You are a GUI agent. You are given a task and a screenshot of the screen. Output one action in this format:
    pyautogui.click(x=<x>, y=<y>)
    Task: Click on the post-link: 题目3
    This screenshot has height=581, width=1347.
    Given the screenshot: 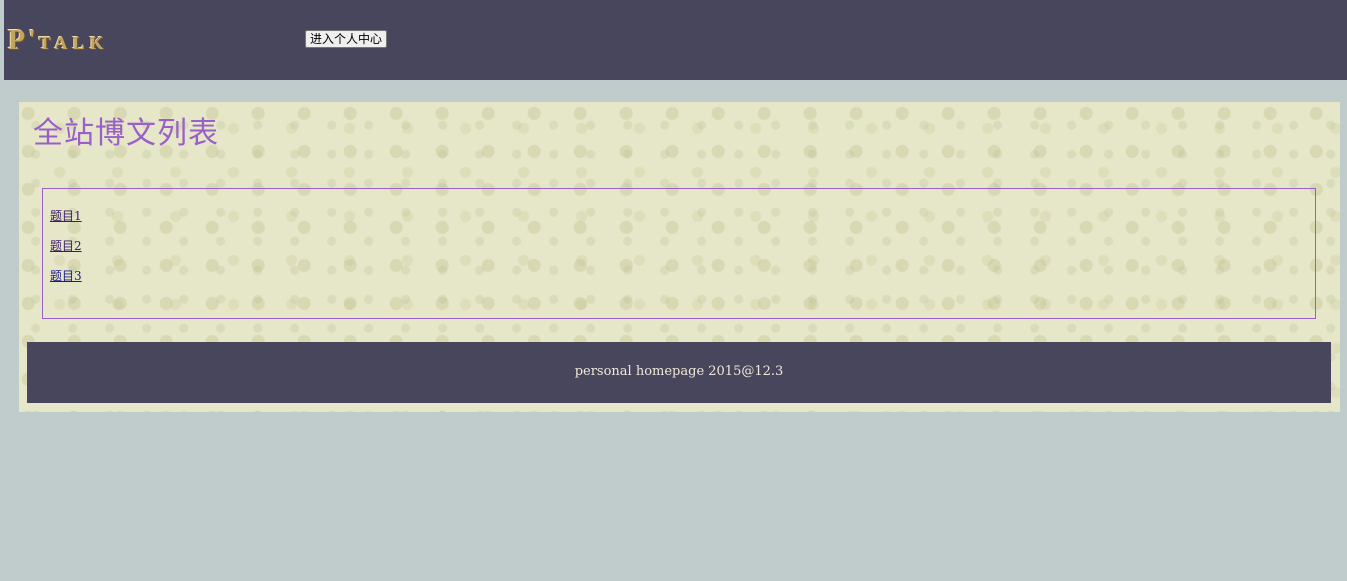 What is the action you would take?
    pyautogui.click(x=66, y=276)
    